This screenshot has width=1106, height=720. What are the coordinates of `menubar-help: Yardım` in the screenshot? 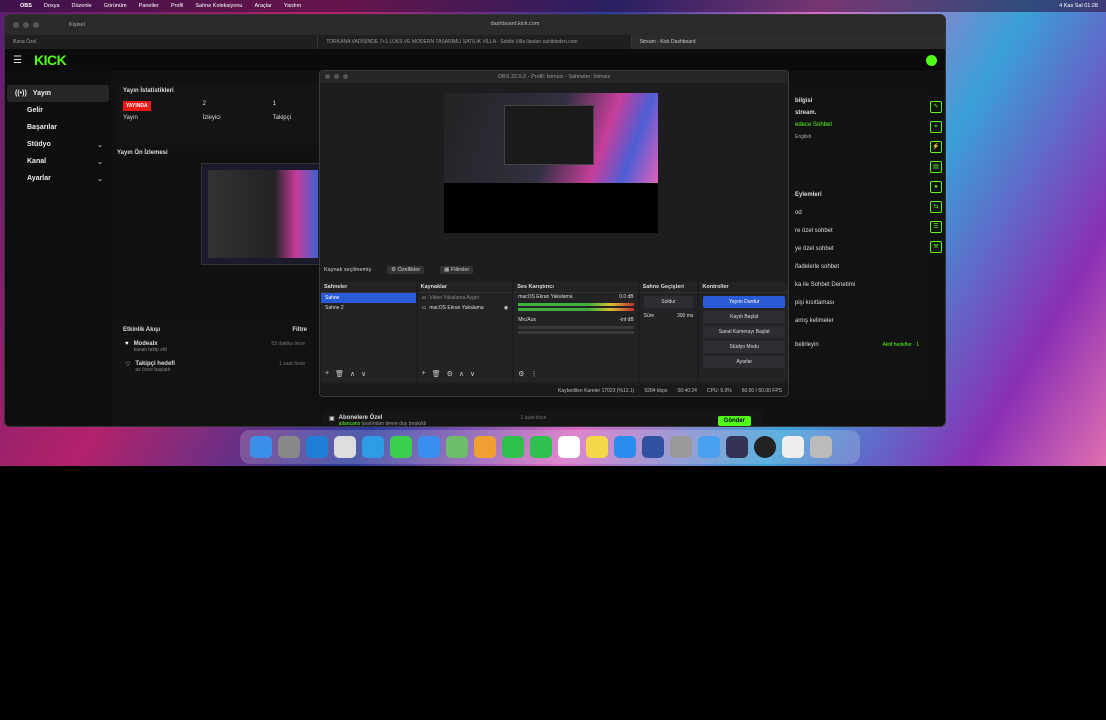 It's located at (292, 6).